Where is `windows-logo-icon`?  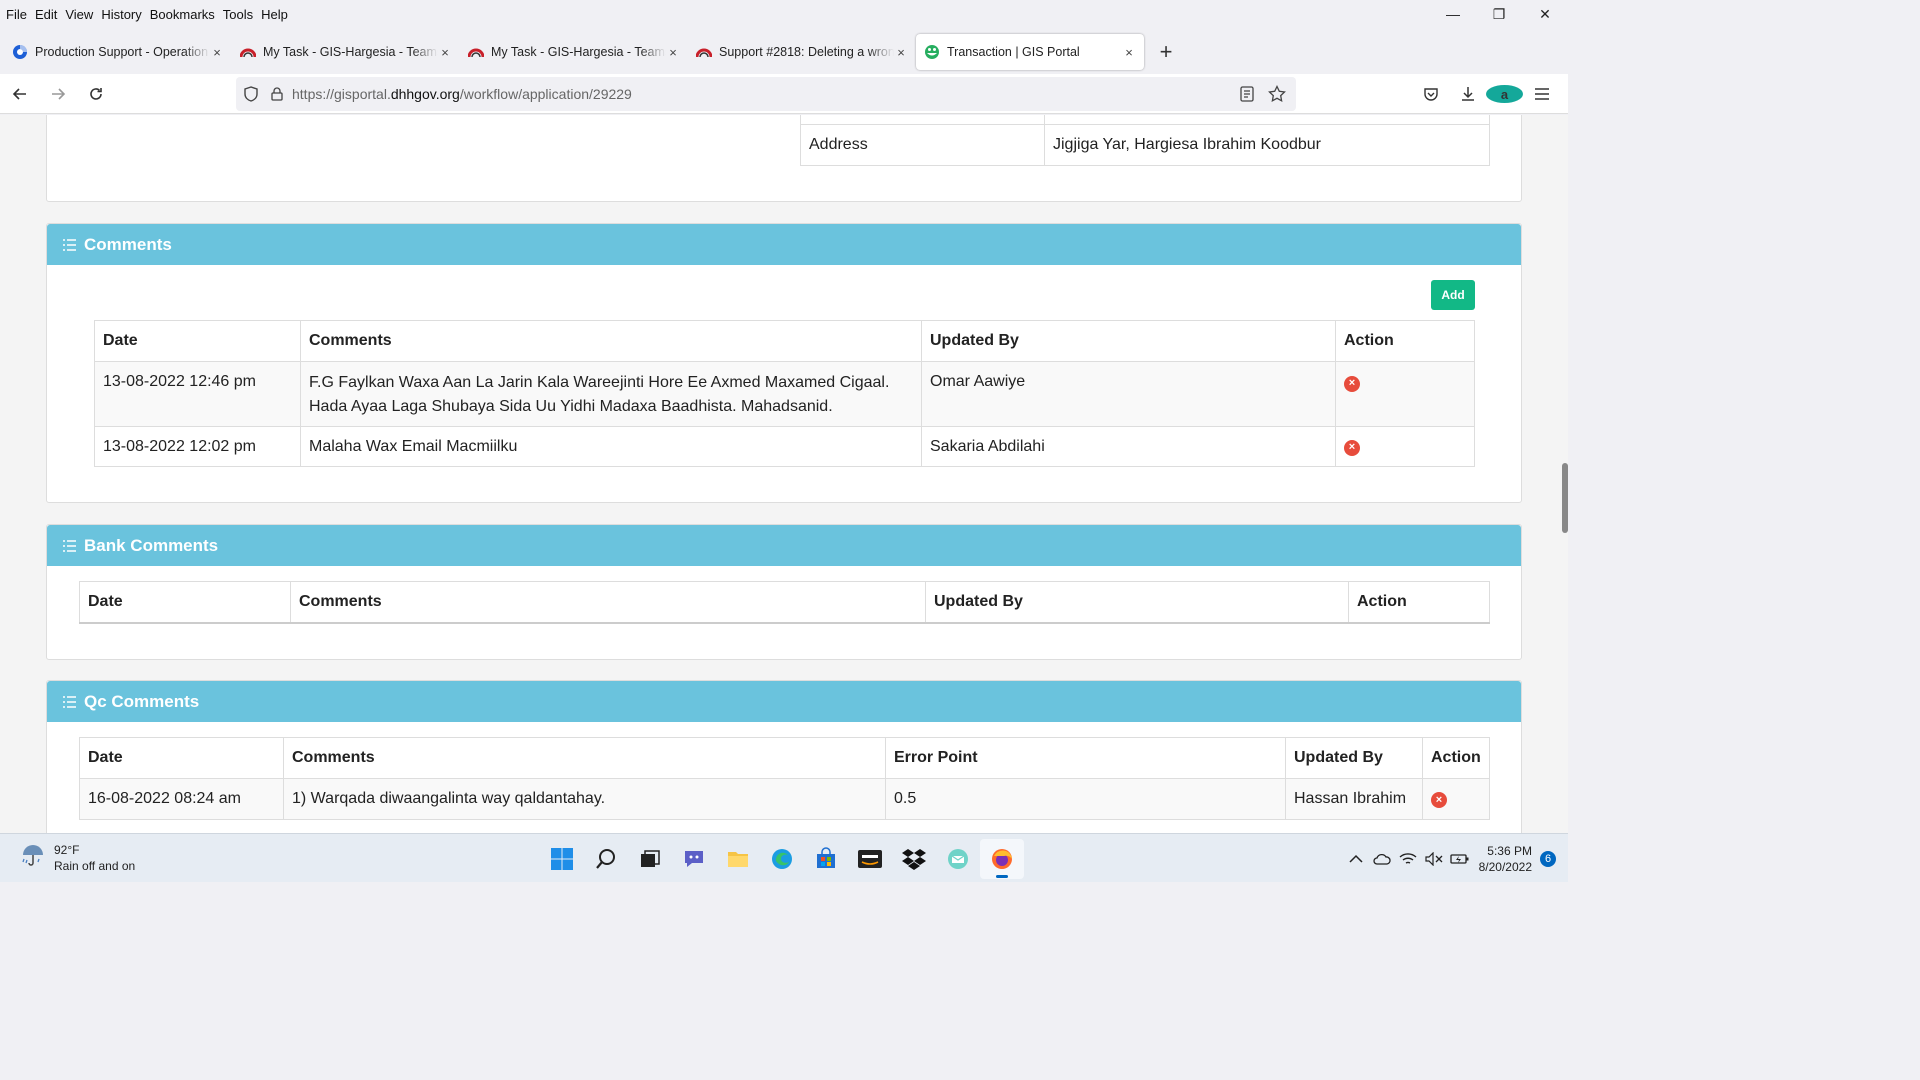
windows-logo-icon is located at coordinates (562, 859).